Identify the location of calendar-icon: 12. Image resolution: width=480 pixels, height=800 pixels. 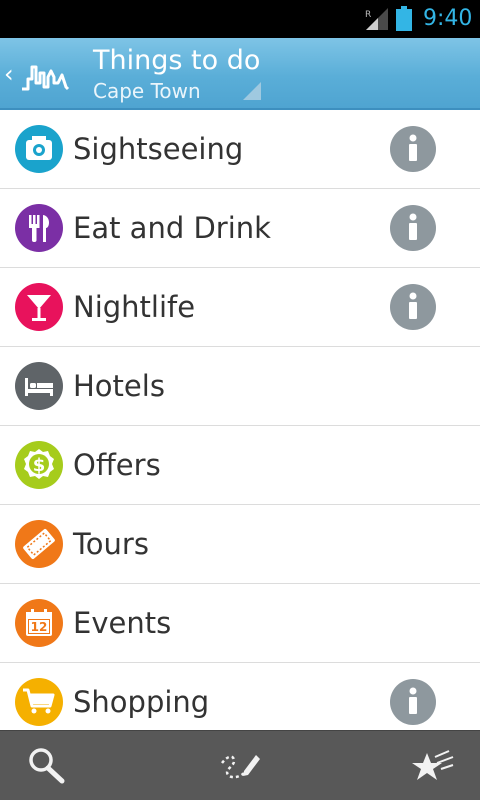
(39, 623).